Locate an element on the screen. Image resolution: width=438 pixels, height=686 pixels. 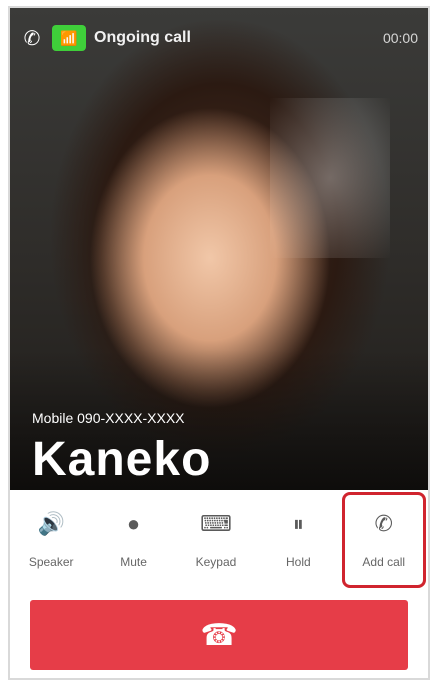
status-text: Ongoing call is located at coordinates (142, 37).